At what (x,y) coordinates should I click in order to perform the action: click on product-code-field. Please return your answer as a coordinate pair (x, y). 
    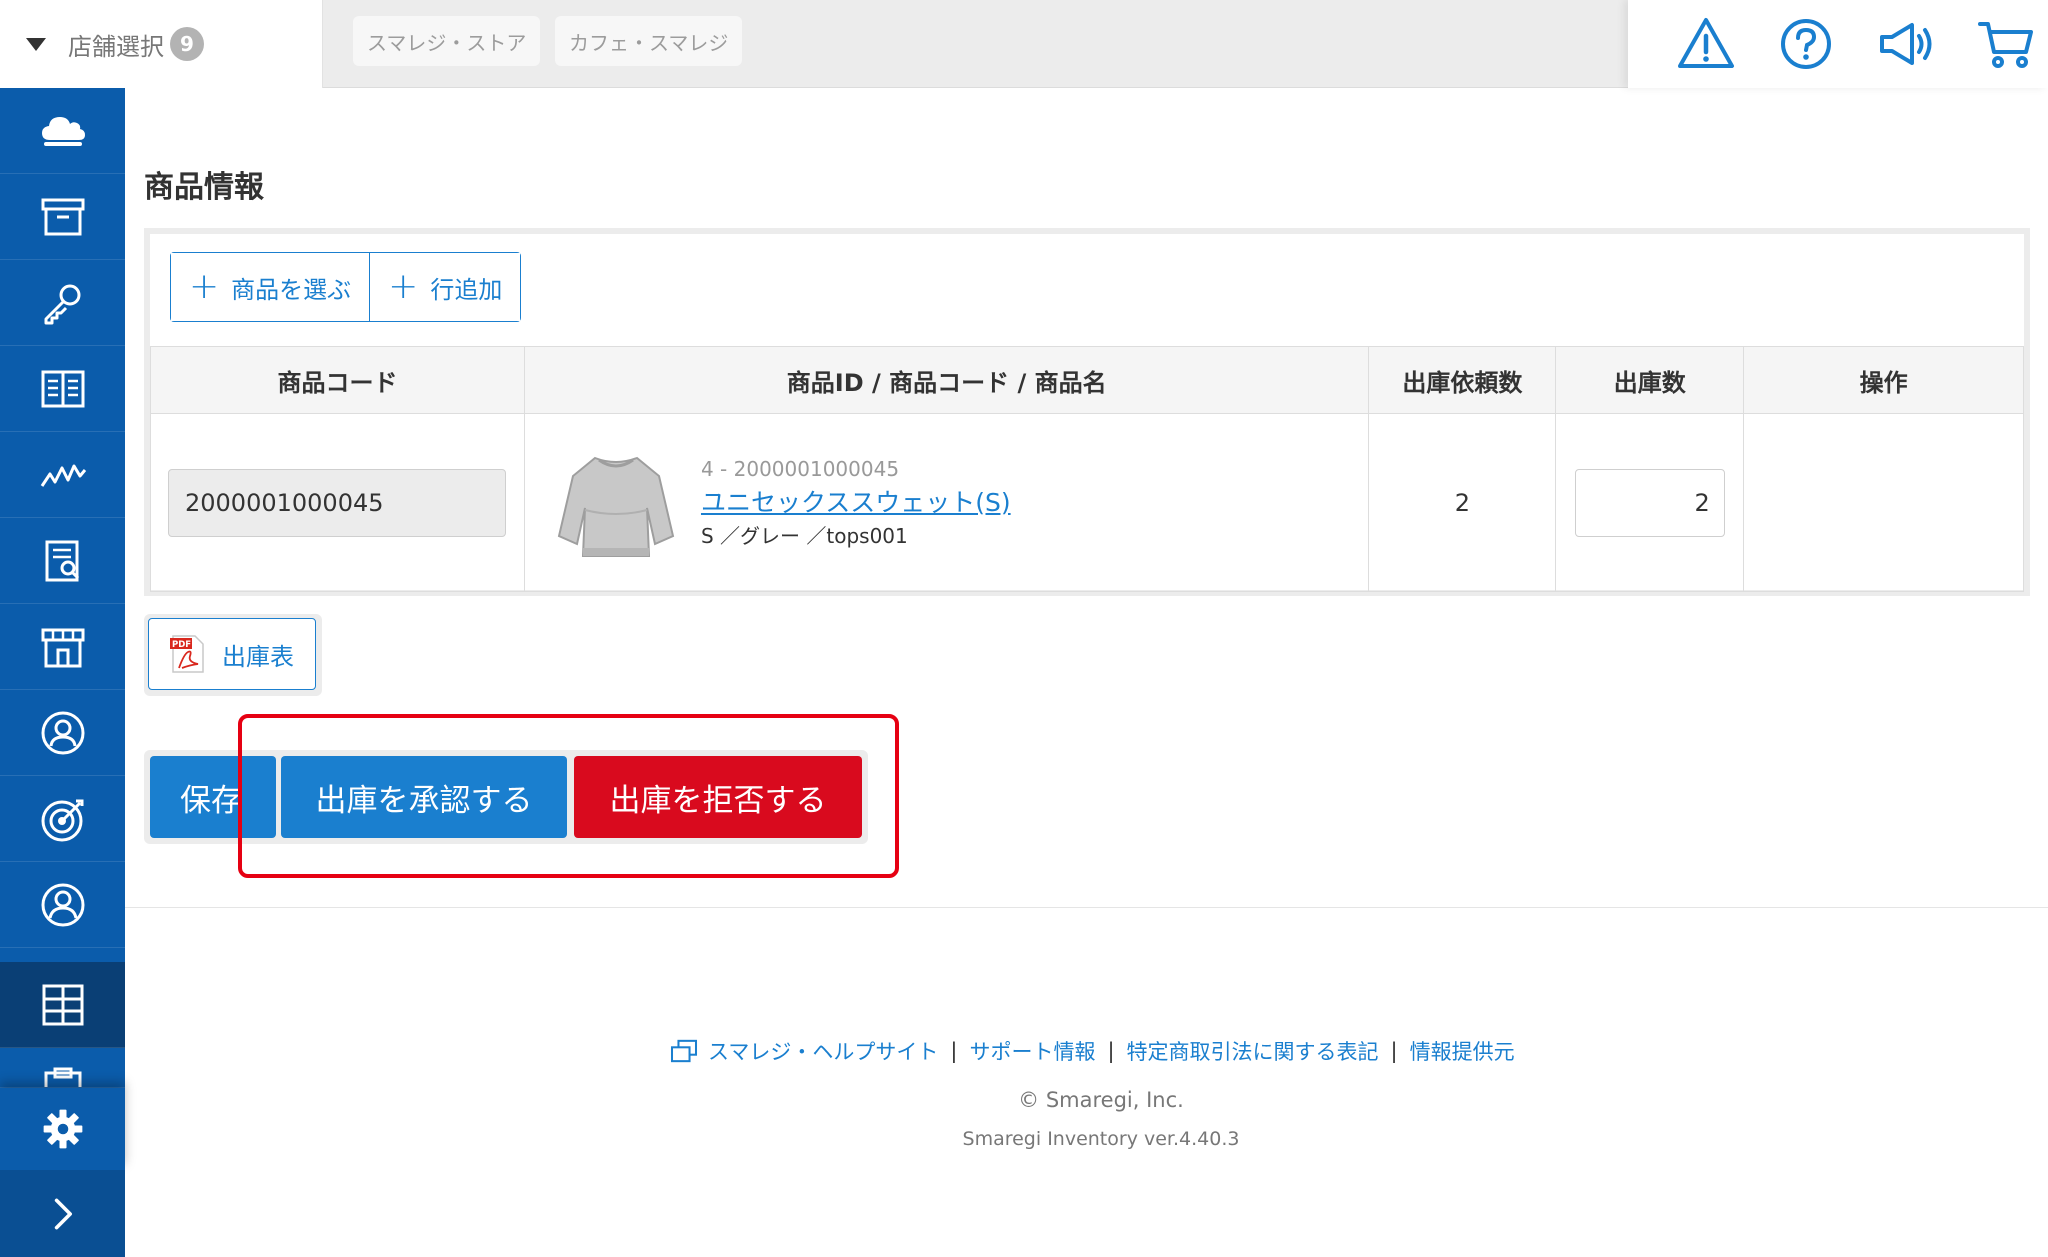
    Looking at the image, I should click on (337, 502).